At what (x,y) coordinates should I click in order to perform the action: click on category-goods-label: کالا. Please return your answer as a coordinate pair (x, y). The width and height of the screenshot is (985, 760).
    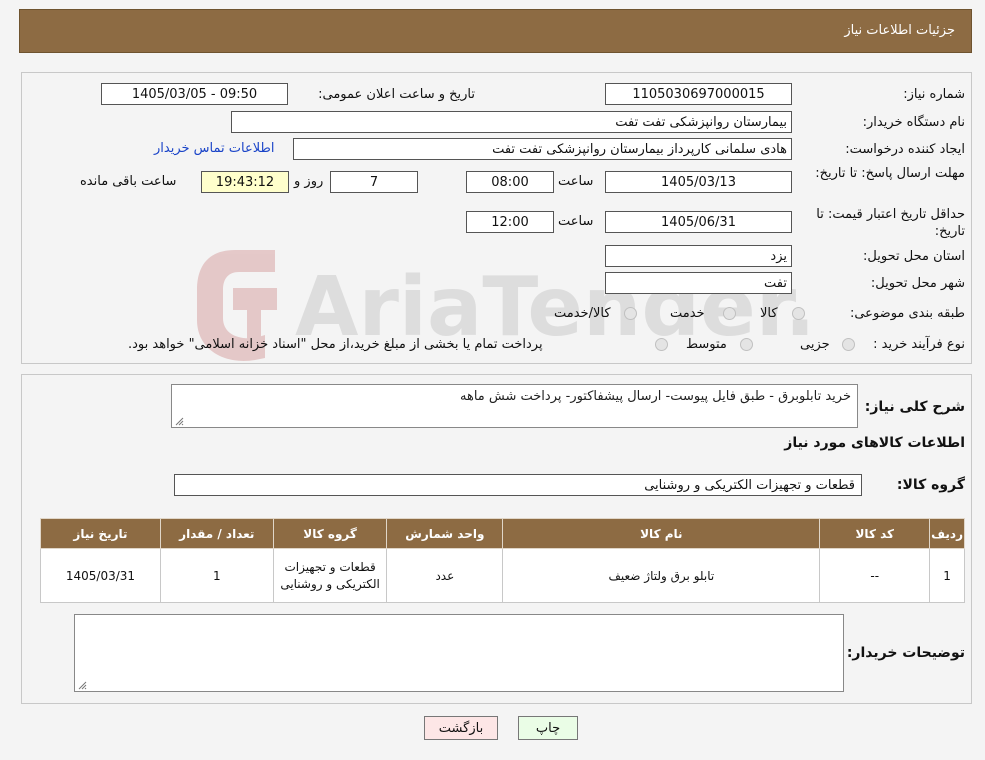
    Looking at the image, I should click on (769, 313).